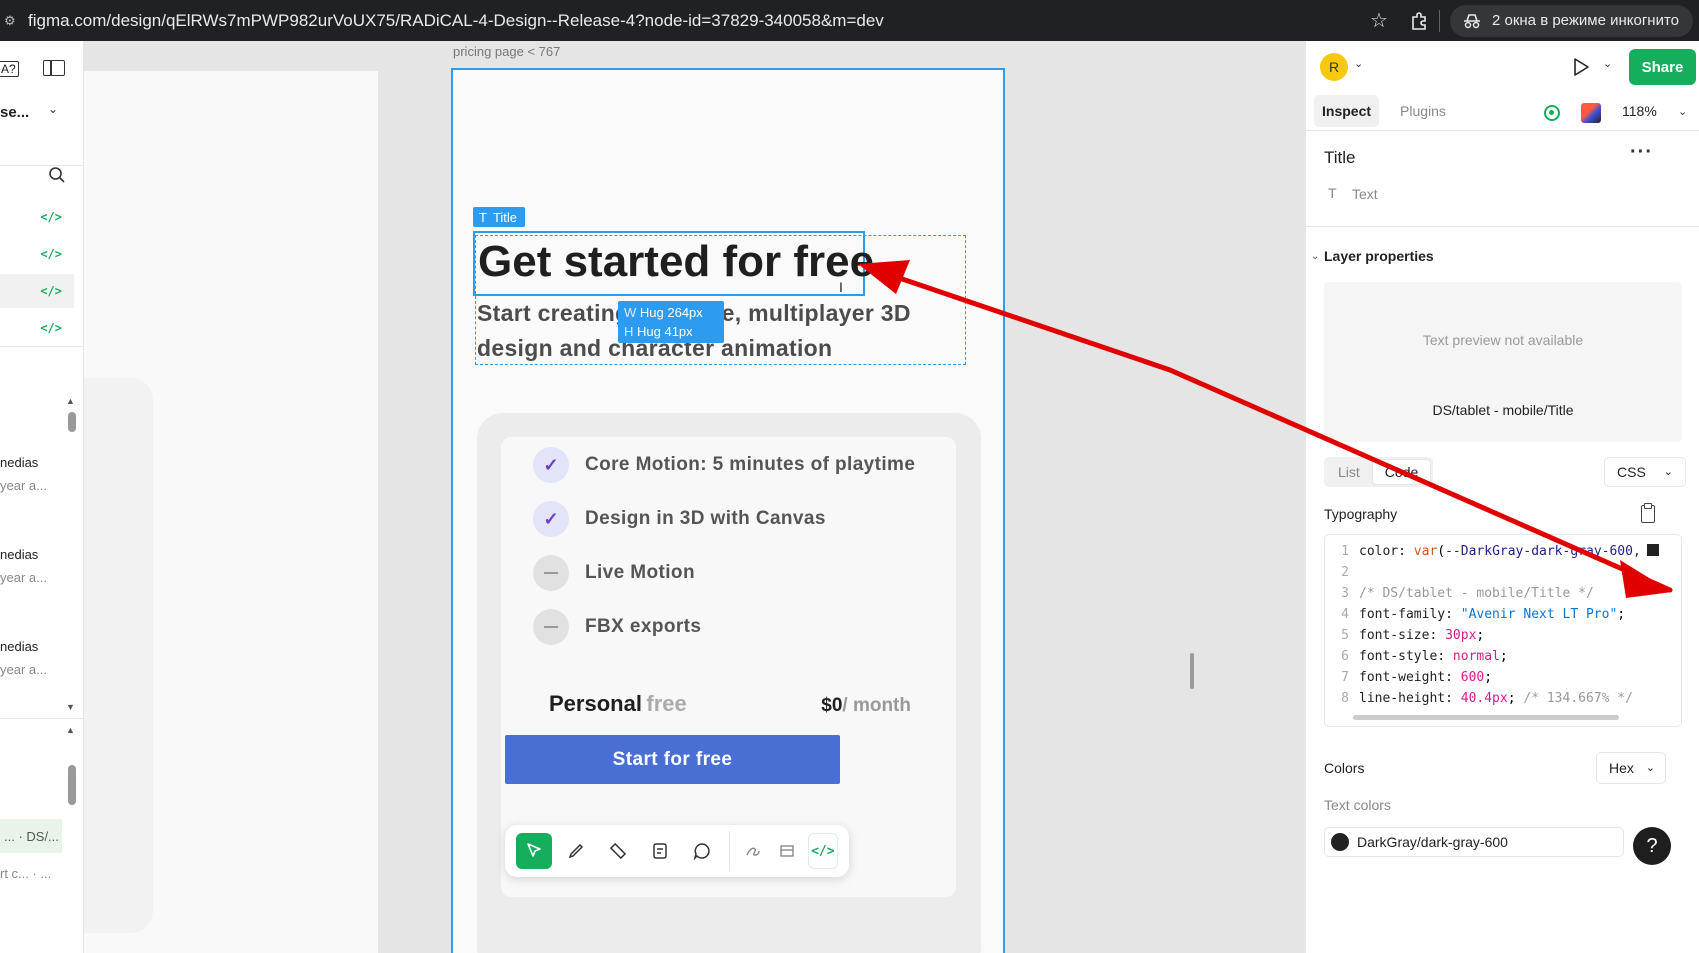 Image resolution: width=1699 pixels, height=953 pixels. Describe the element at coordinates (1417, 677) in the screenshot. I see `code-line: 7 font-weight: 600;` at that location.